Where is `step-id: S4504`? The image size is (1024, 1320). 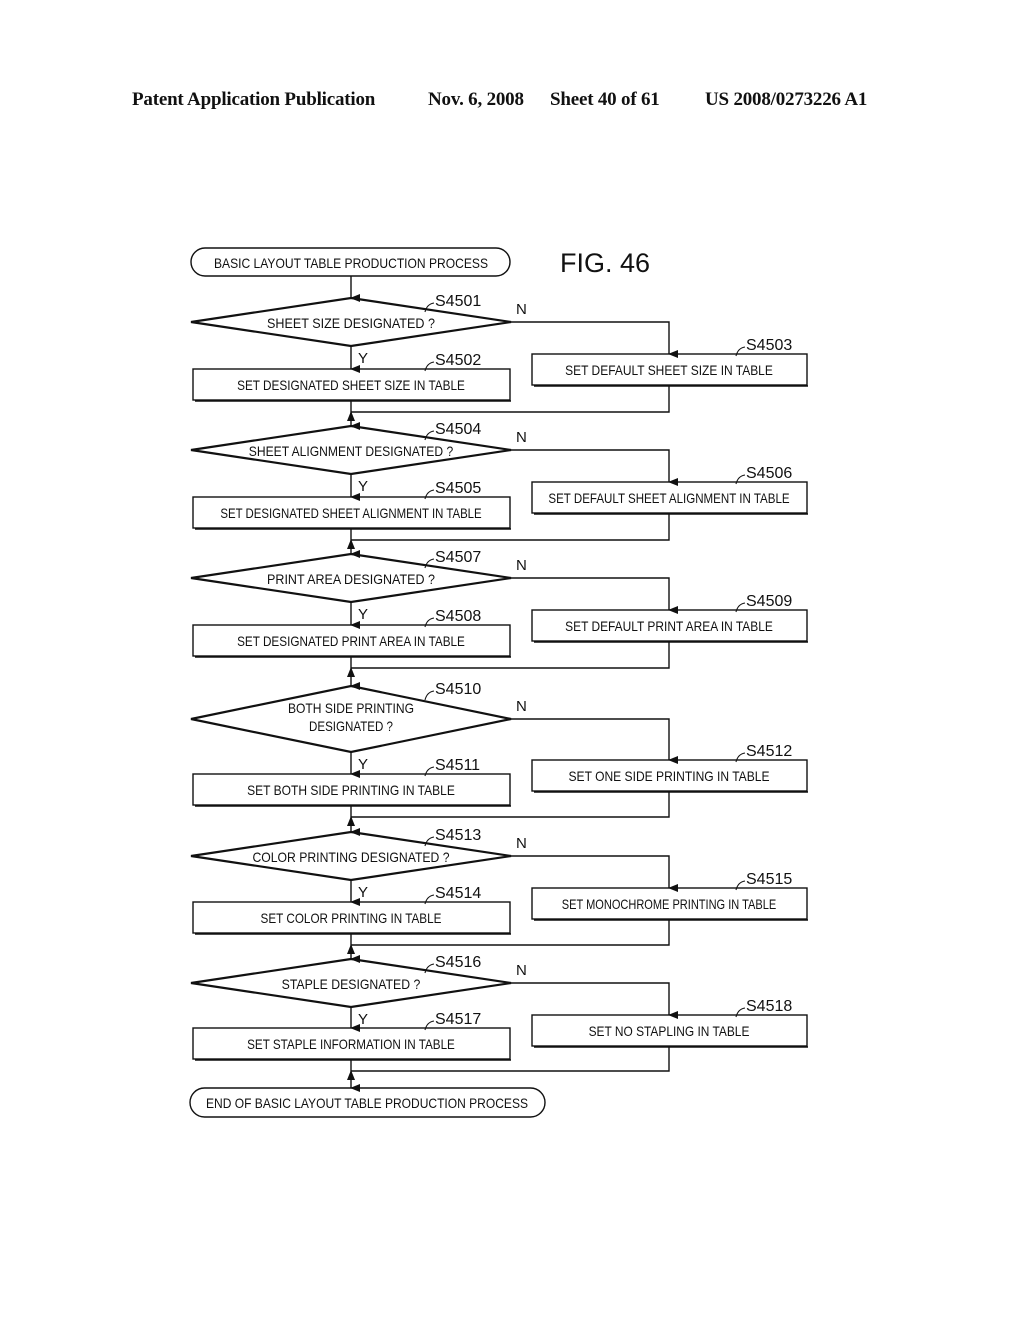 step-id: S4504 is located at coordinates (458, 429).